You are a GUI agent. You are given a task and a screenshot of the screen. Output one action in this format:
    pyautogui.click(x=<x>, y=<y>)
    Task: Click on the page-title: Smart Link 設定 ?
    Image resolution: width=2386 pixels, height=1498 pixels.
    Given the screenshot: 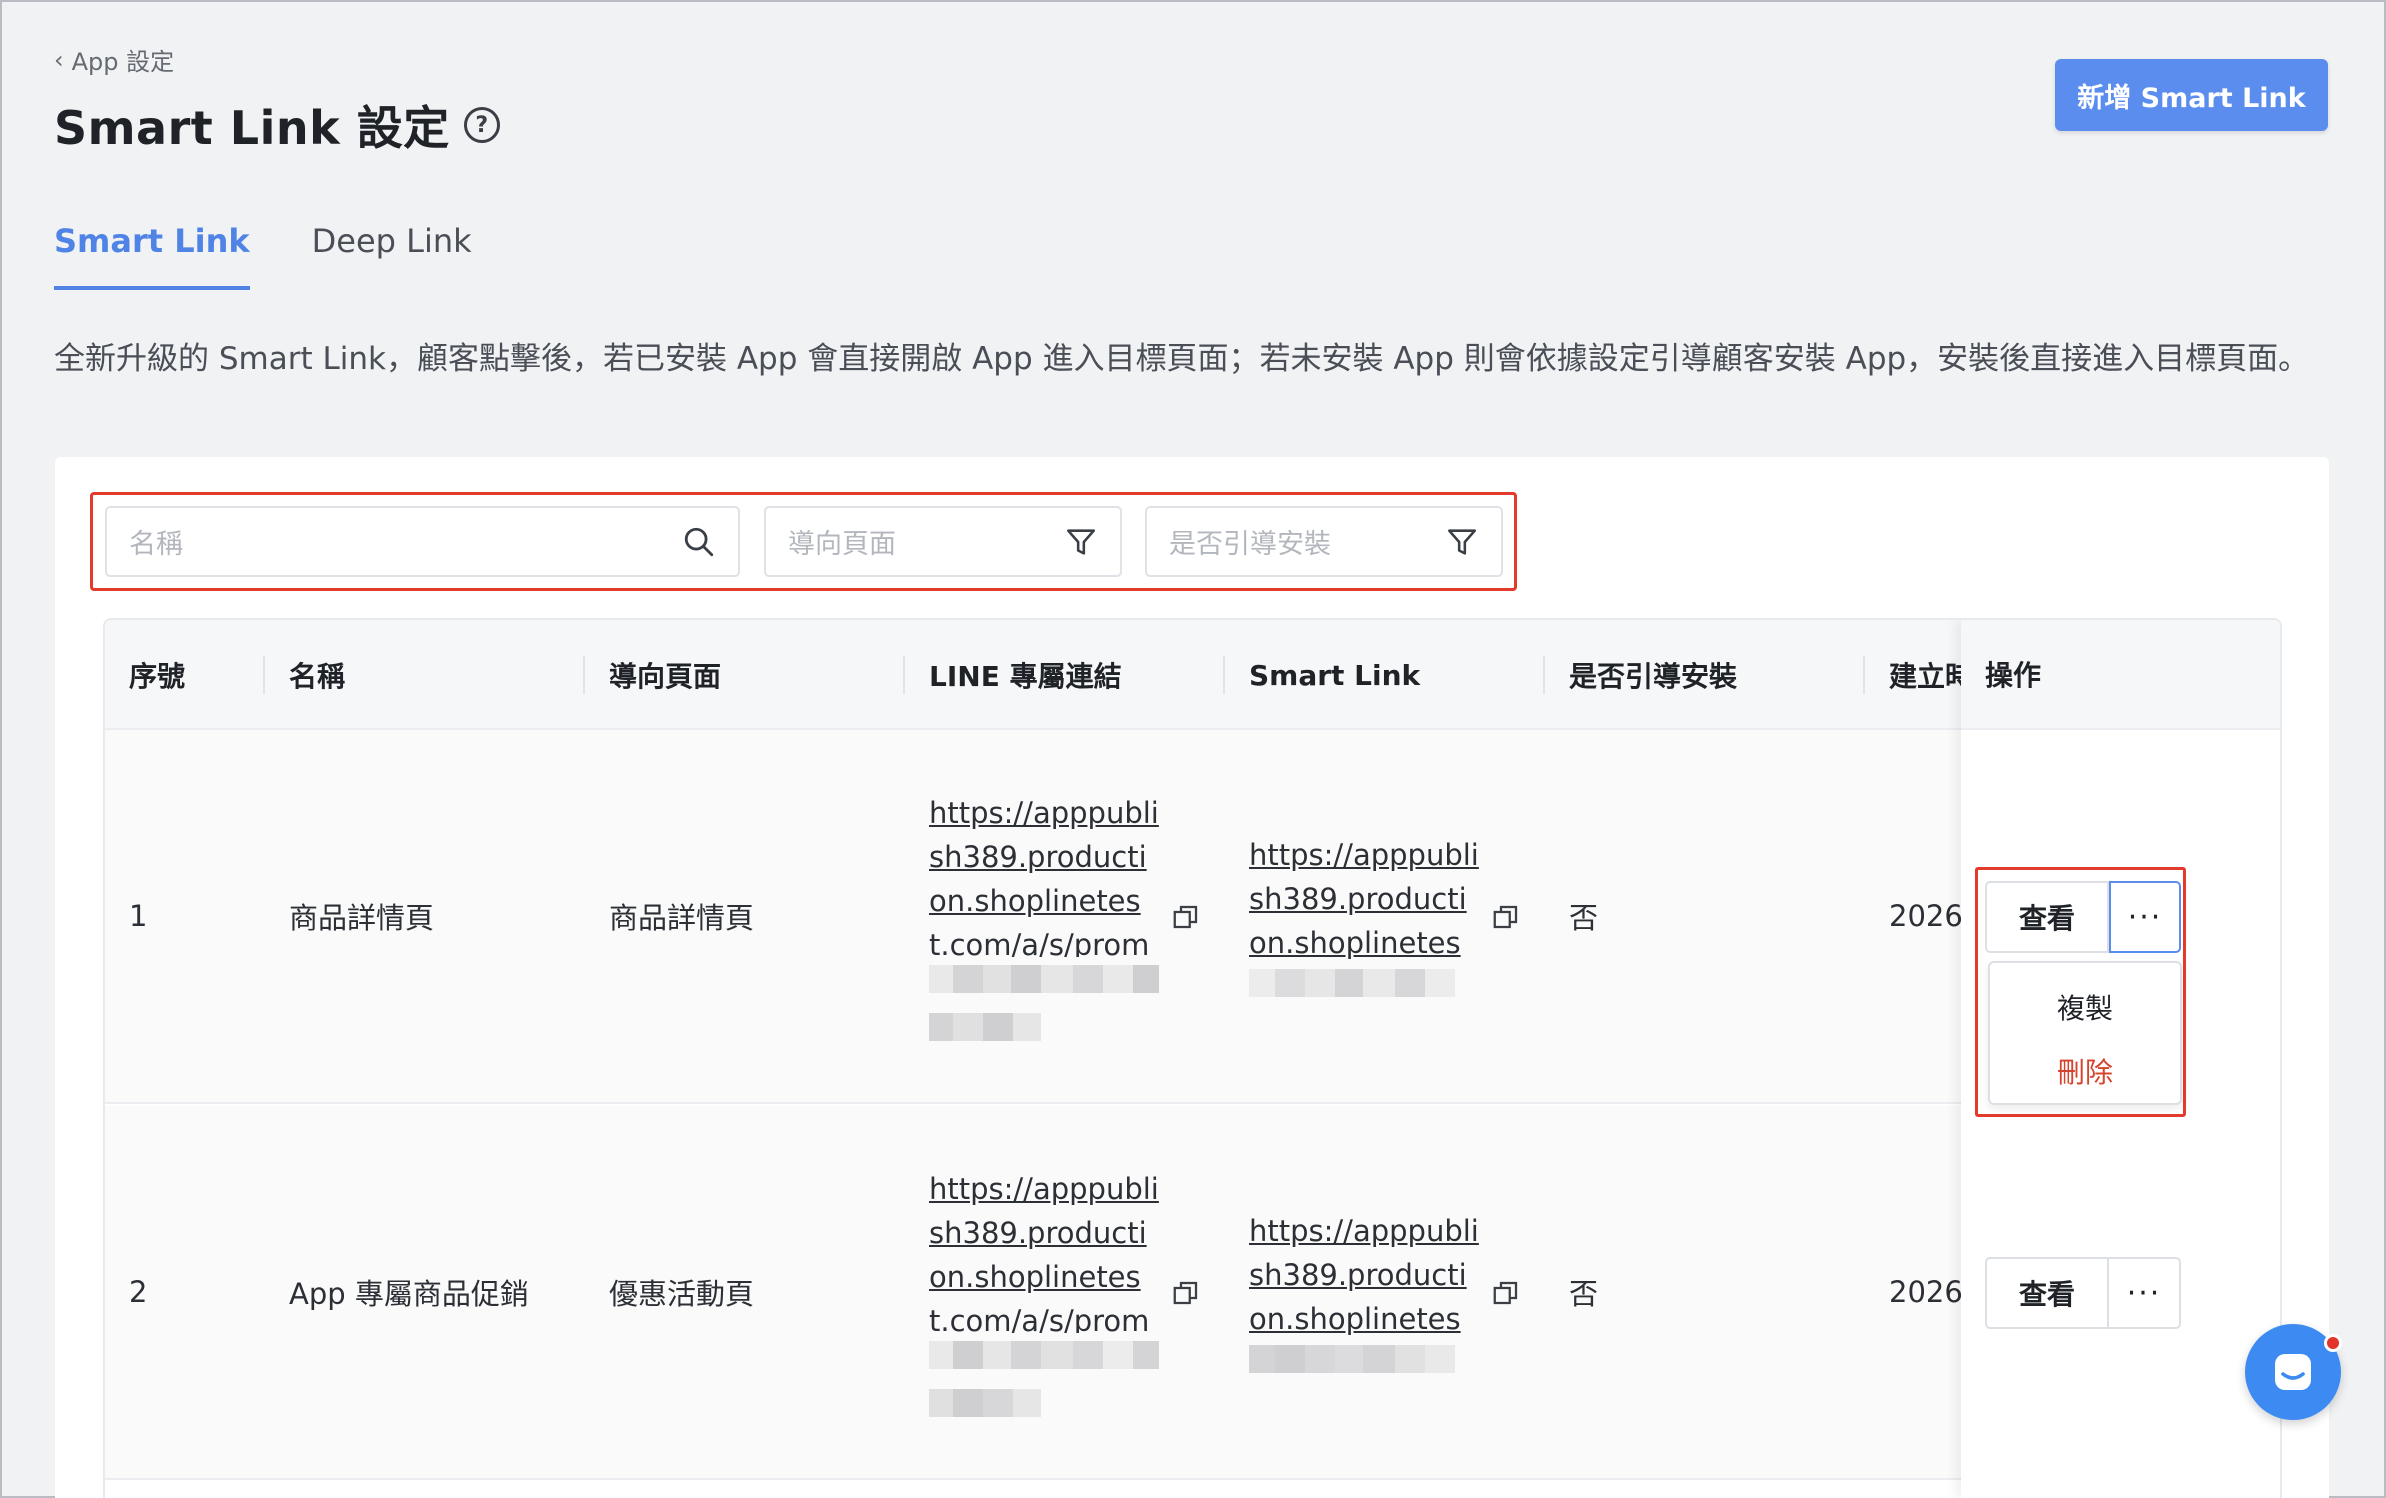 What is the action you would take?
    pyautogui.click(x=277, y=125)
    